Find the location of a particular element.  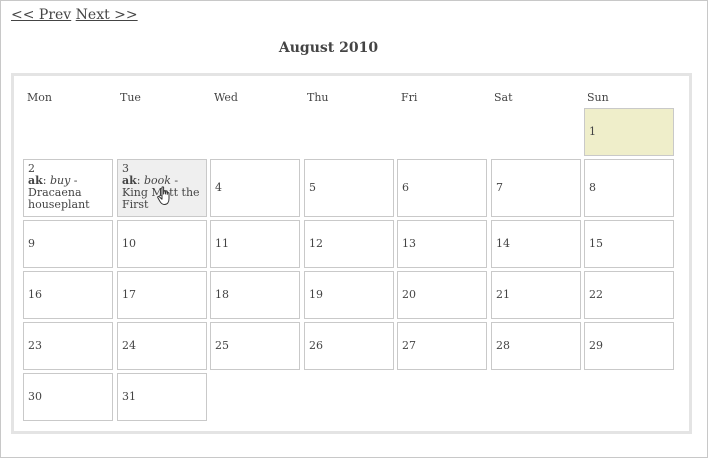

day-number: 15 is located at coordinates (596, 243).